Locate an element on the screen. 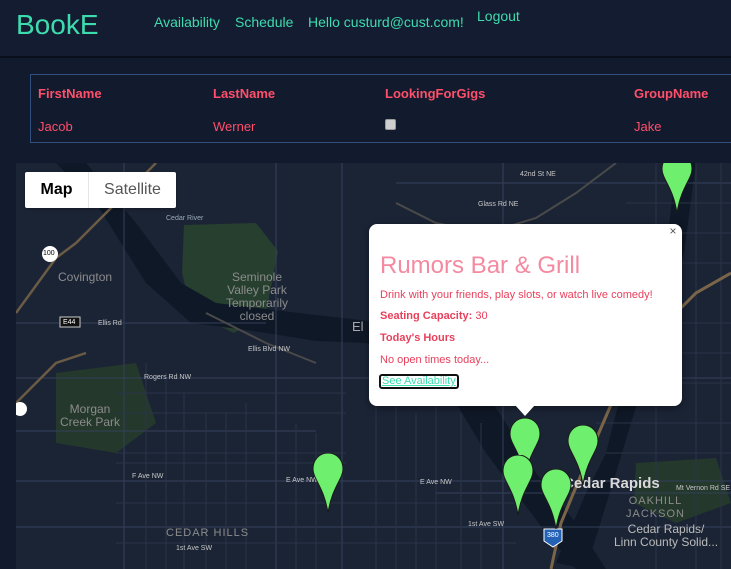  marker-west is located at coordinates (328, 483).